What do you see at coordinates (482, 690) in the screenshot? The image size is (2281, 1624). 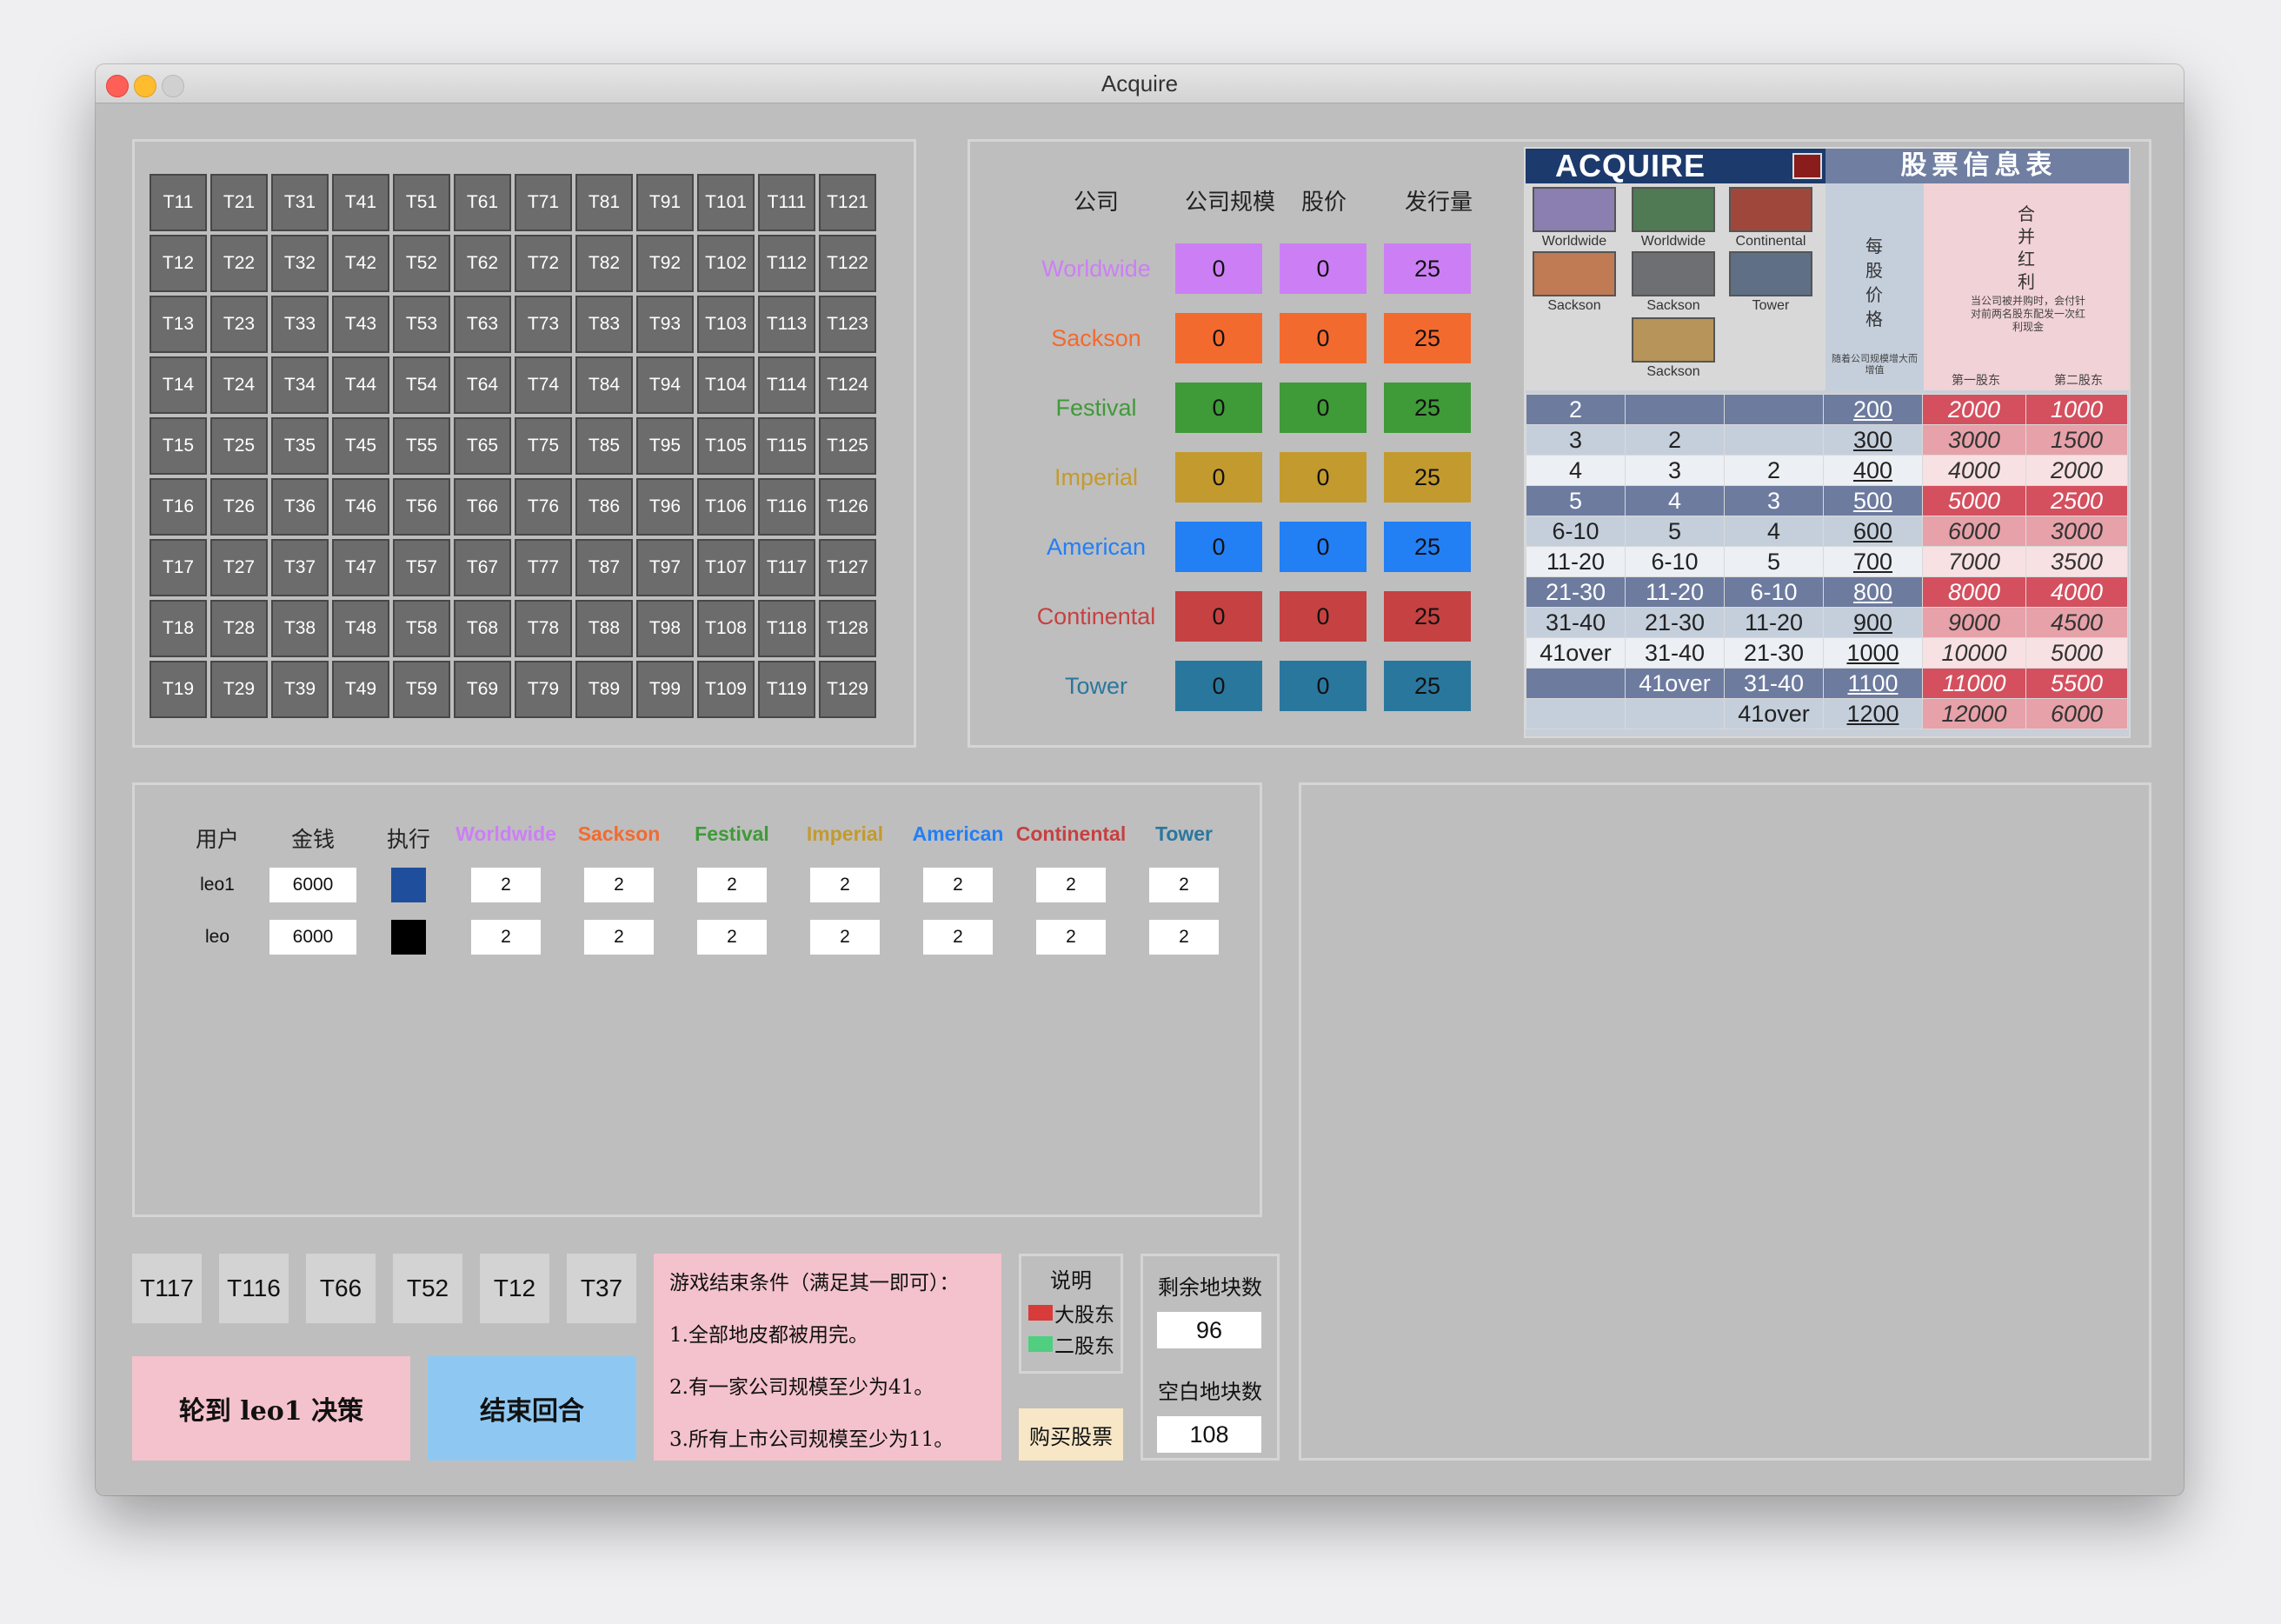 I see `board-tile: T69` at bounding box center [482, 690].